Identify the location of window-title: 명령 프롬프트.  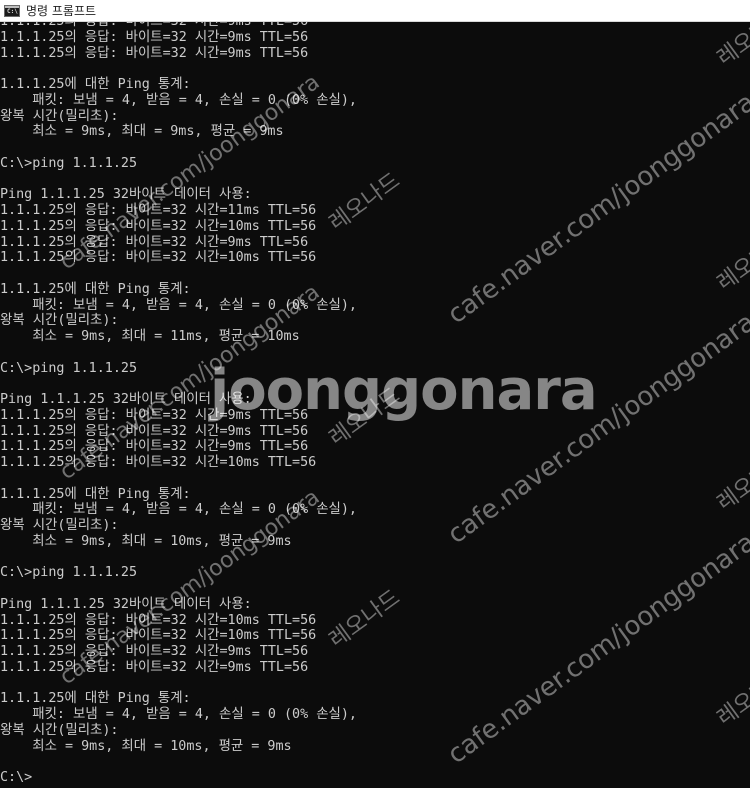
(61, 10).